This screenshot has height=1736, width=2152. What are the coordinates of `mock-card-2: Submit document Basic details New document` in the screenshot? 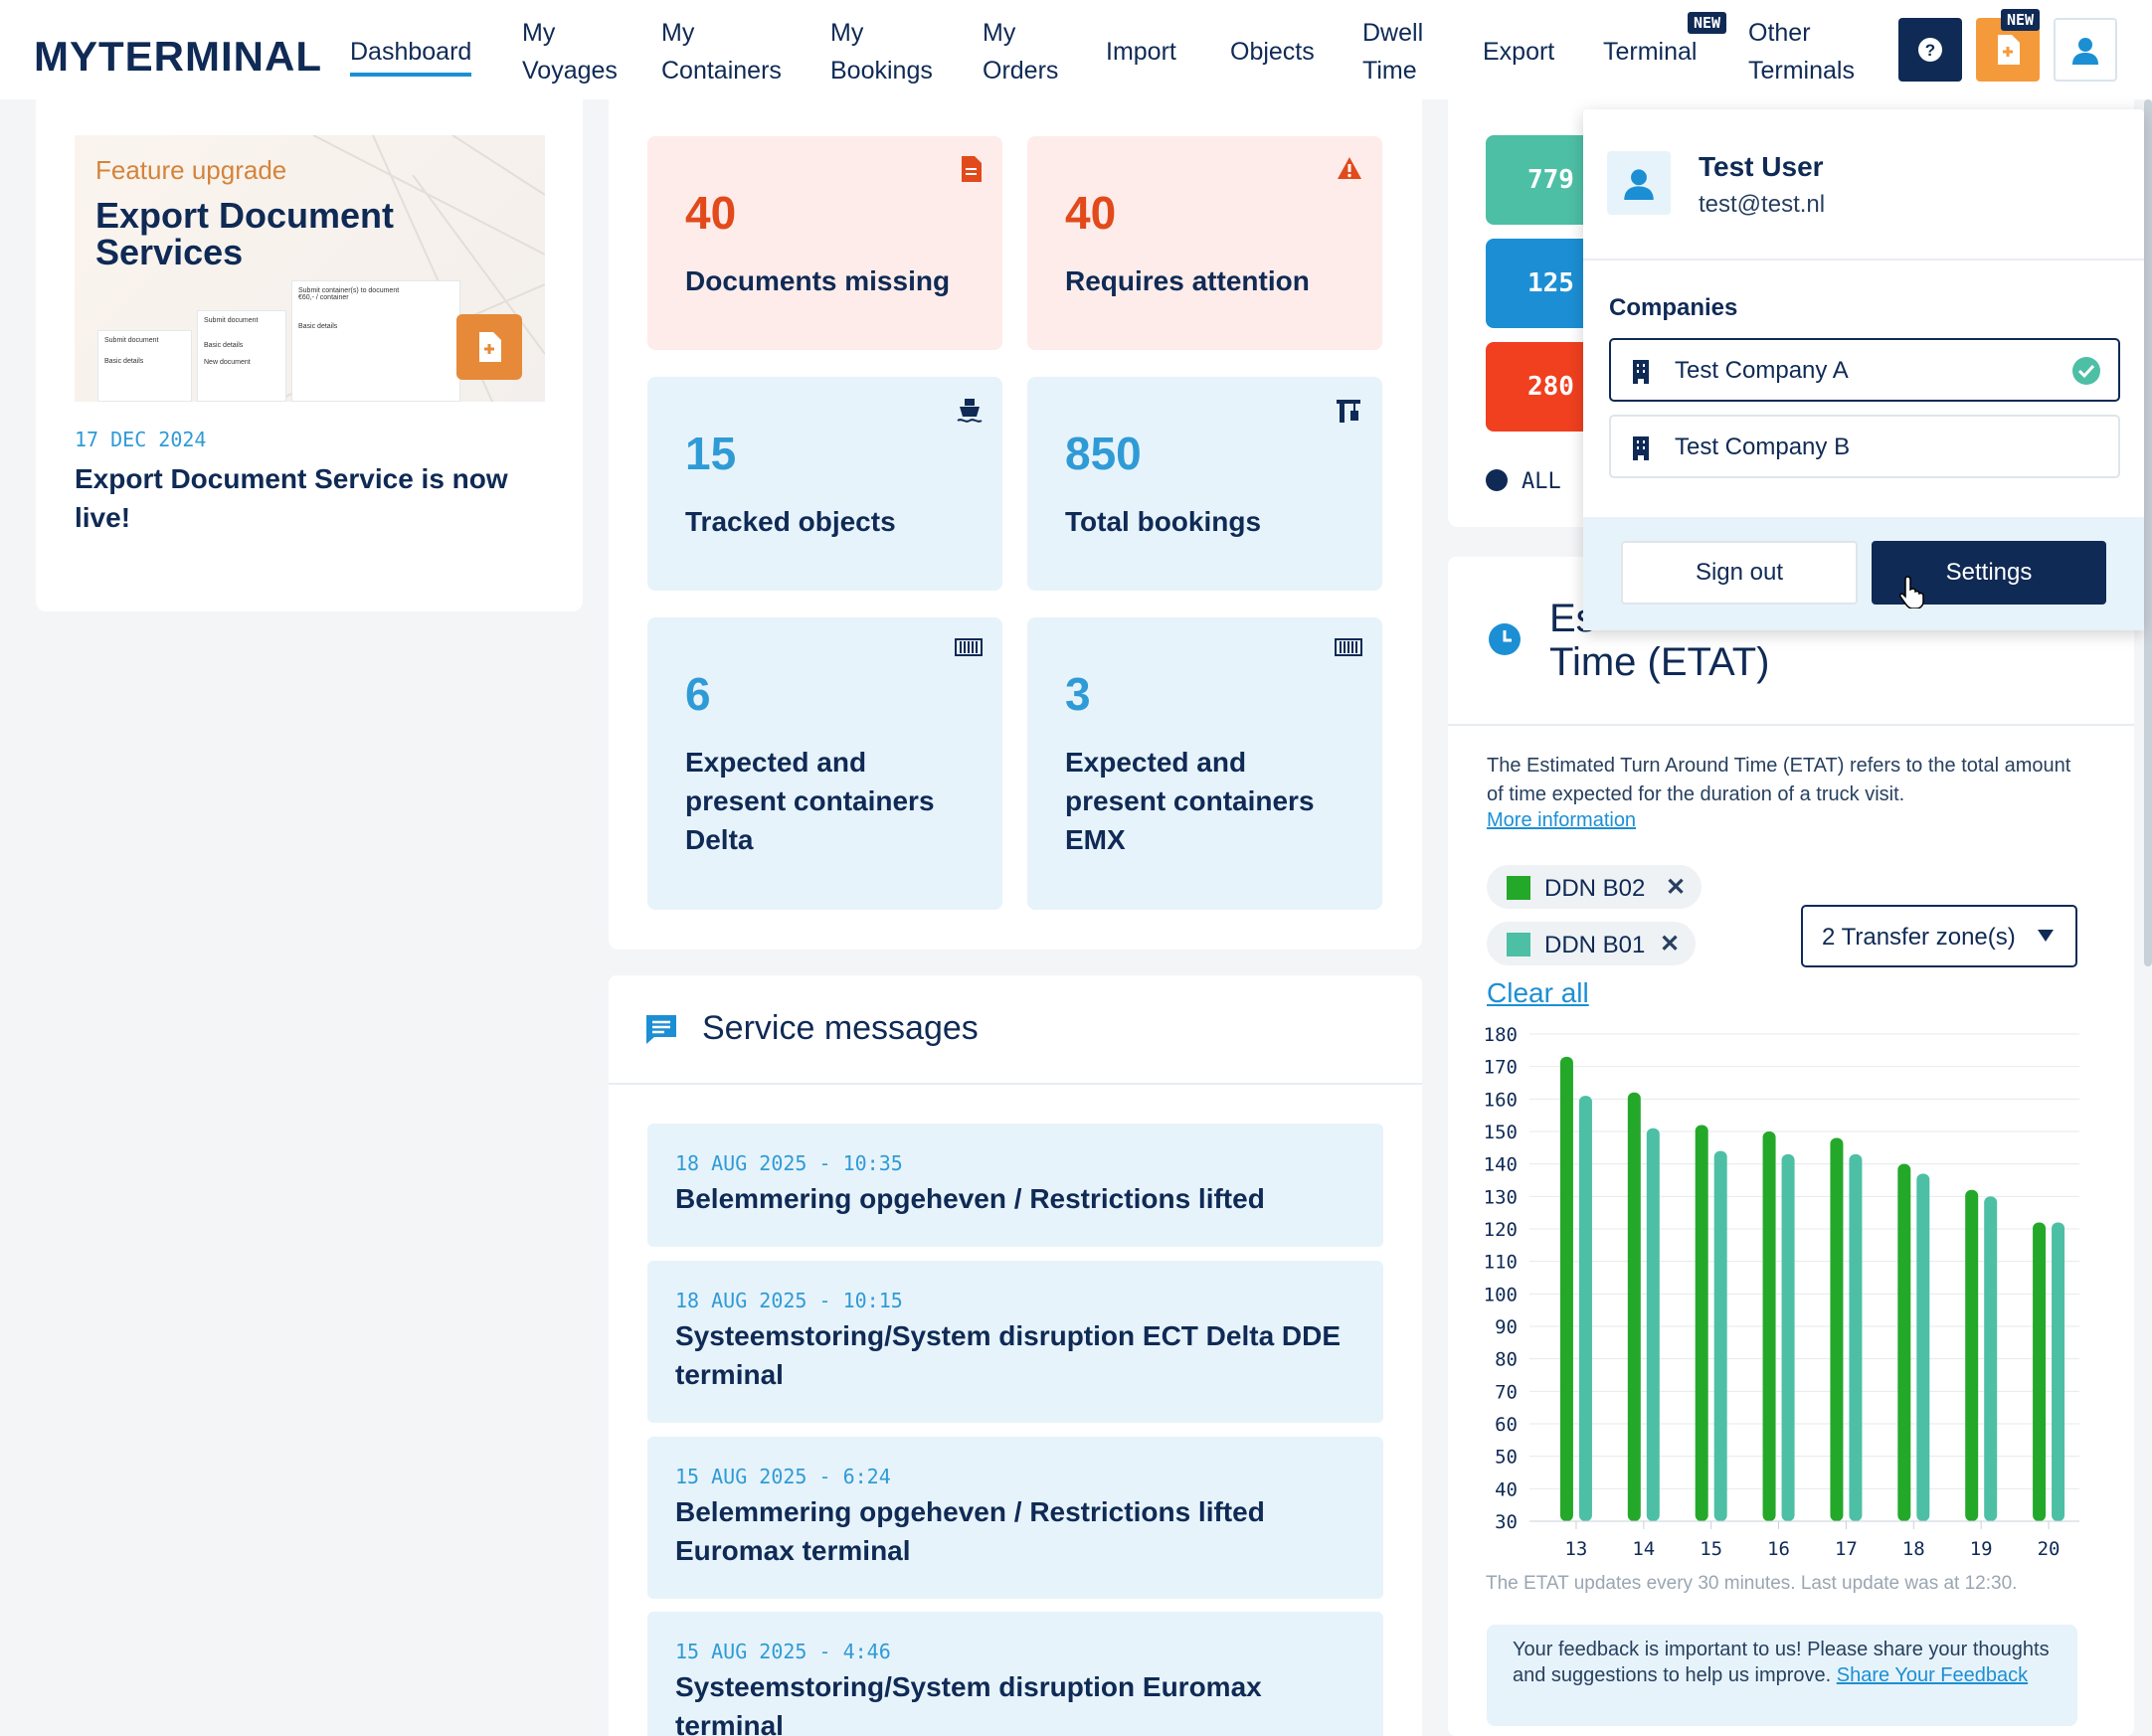 It's located at (242, 356).